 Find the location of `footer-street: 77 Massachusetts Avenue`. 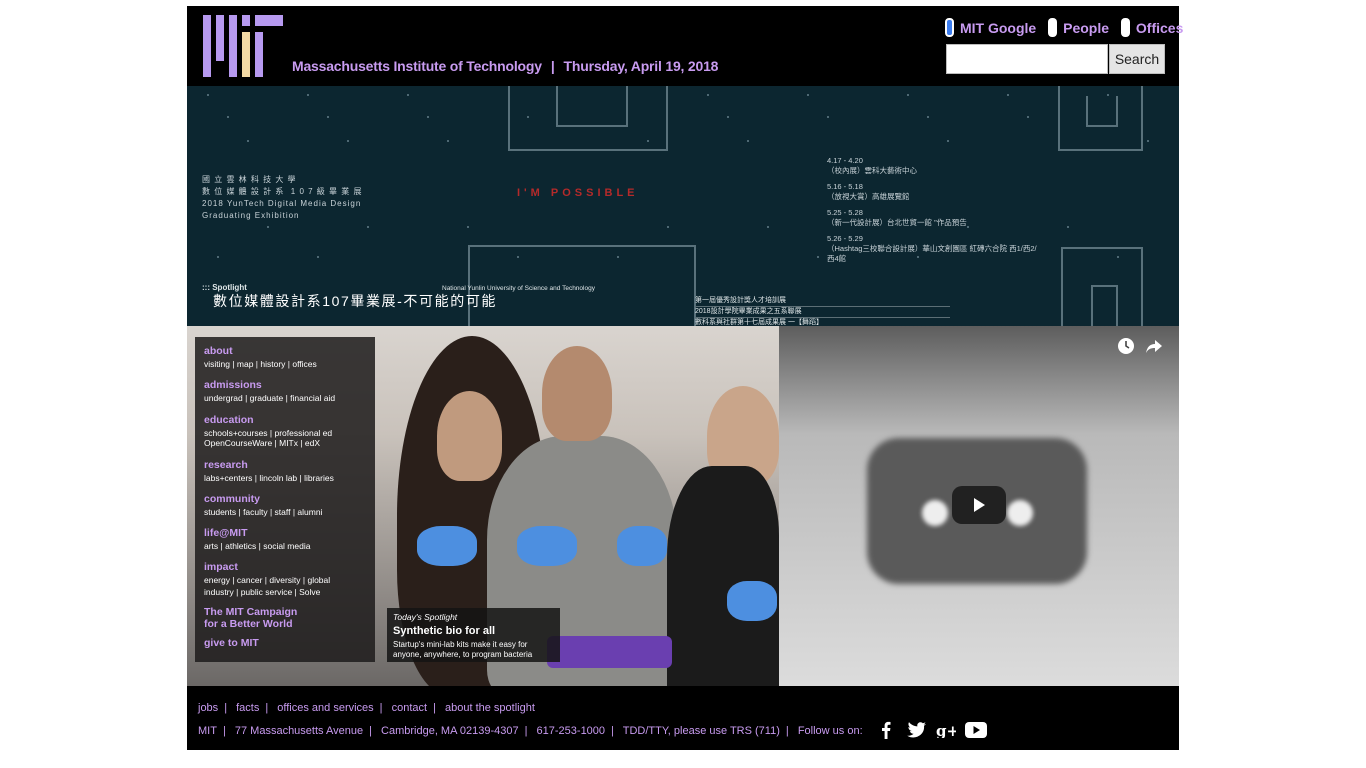

footer-street: 77 Massachusetts Avenue is located at coordinates (299, 731).